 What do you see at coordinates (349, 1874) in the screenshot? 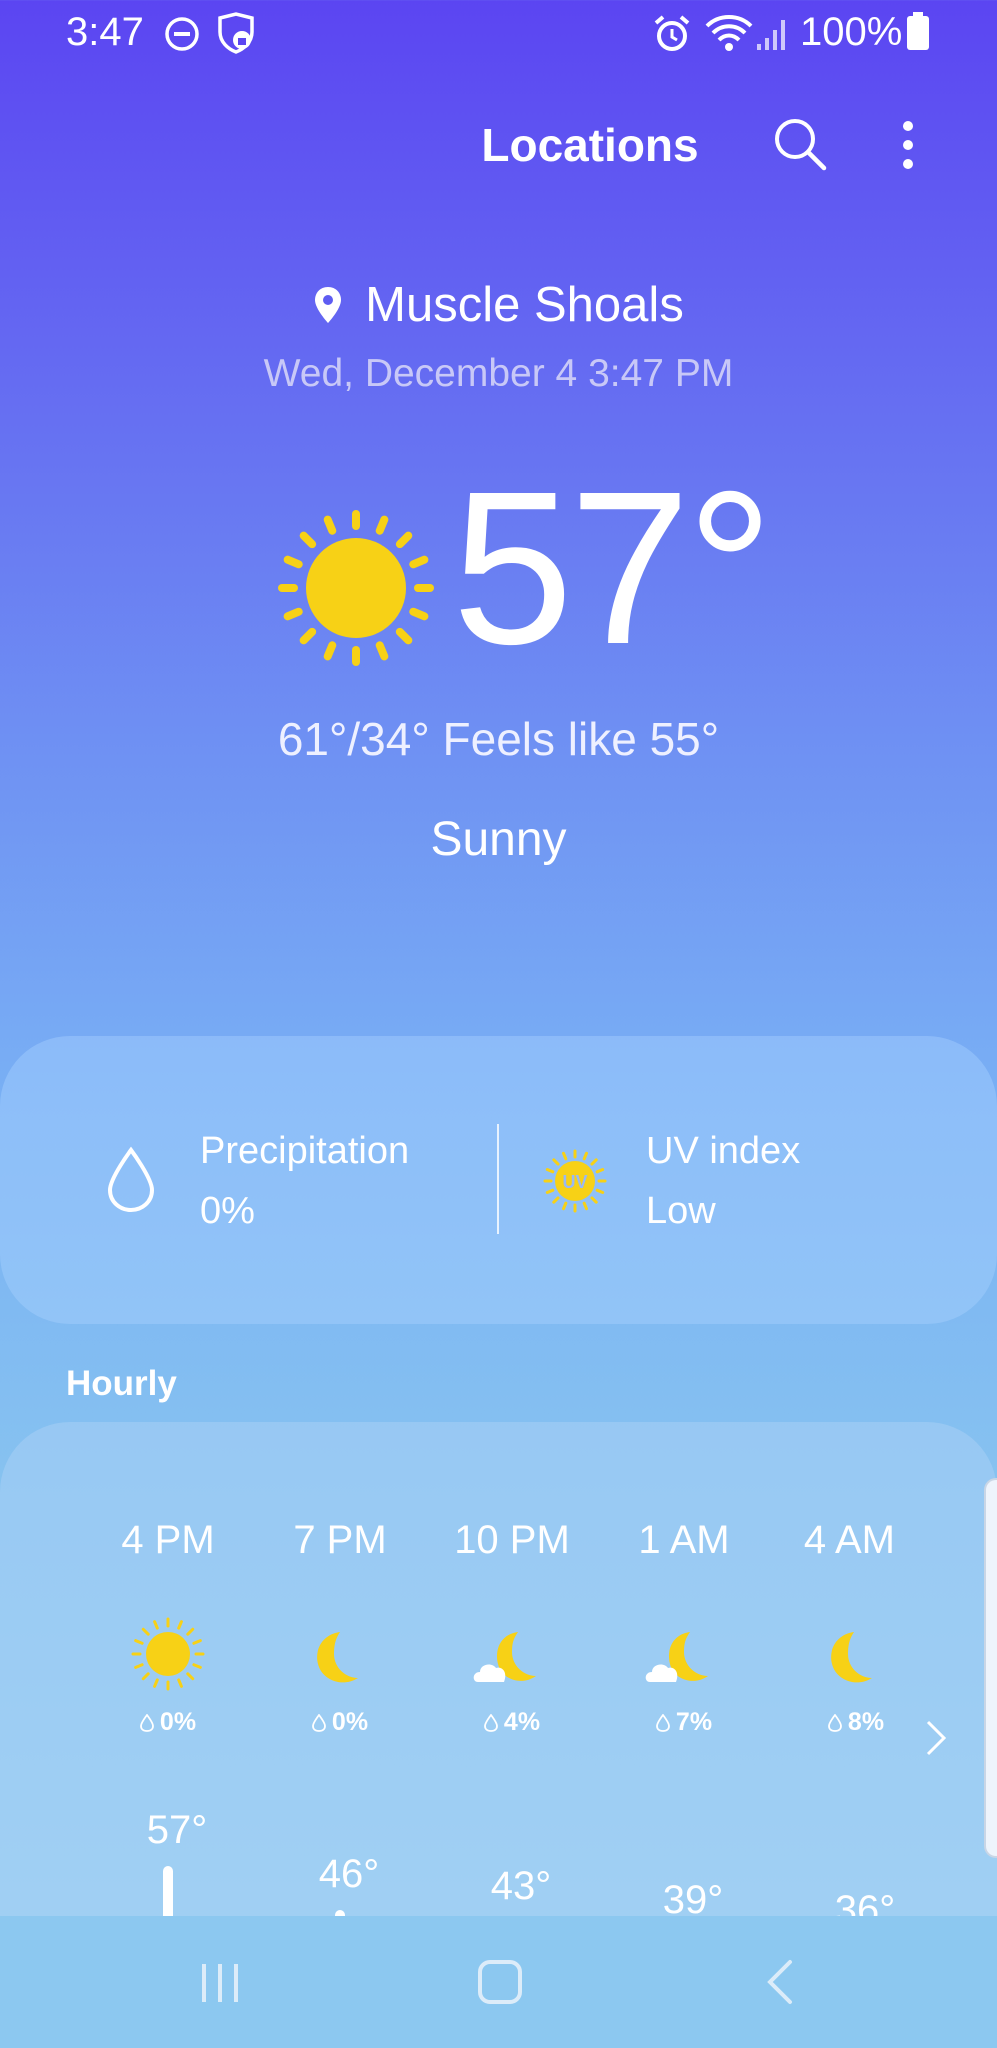
I see `hour-temp: 46°` at bounding box center [349, 1874].